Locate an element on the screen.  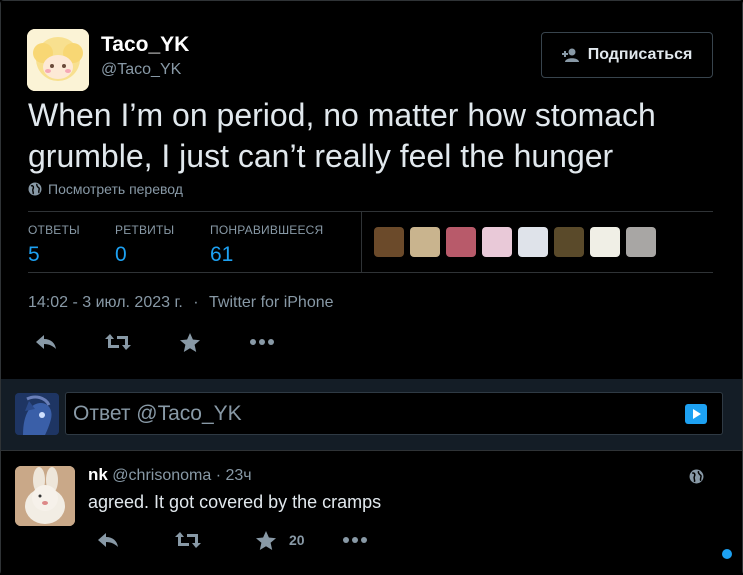
reply-input: Ответ @Taco_YK is located at coordinates (394, 413).